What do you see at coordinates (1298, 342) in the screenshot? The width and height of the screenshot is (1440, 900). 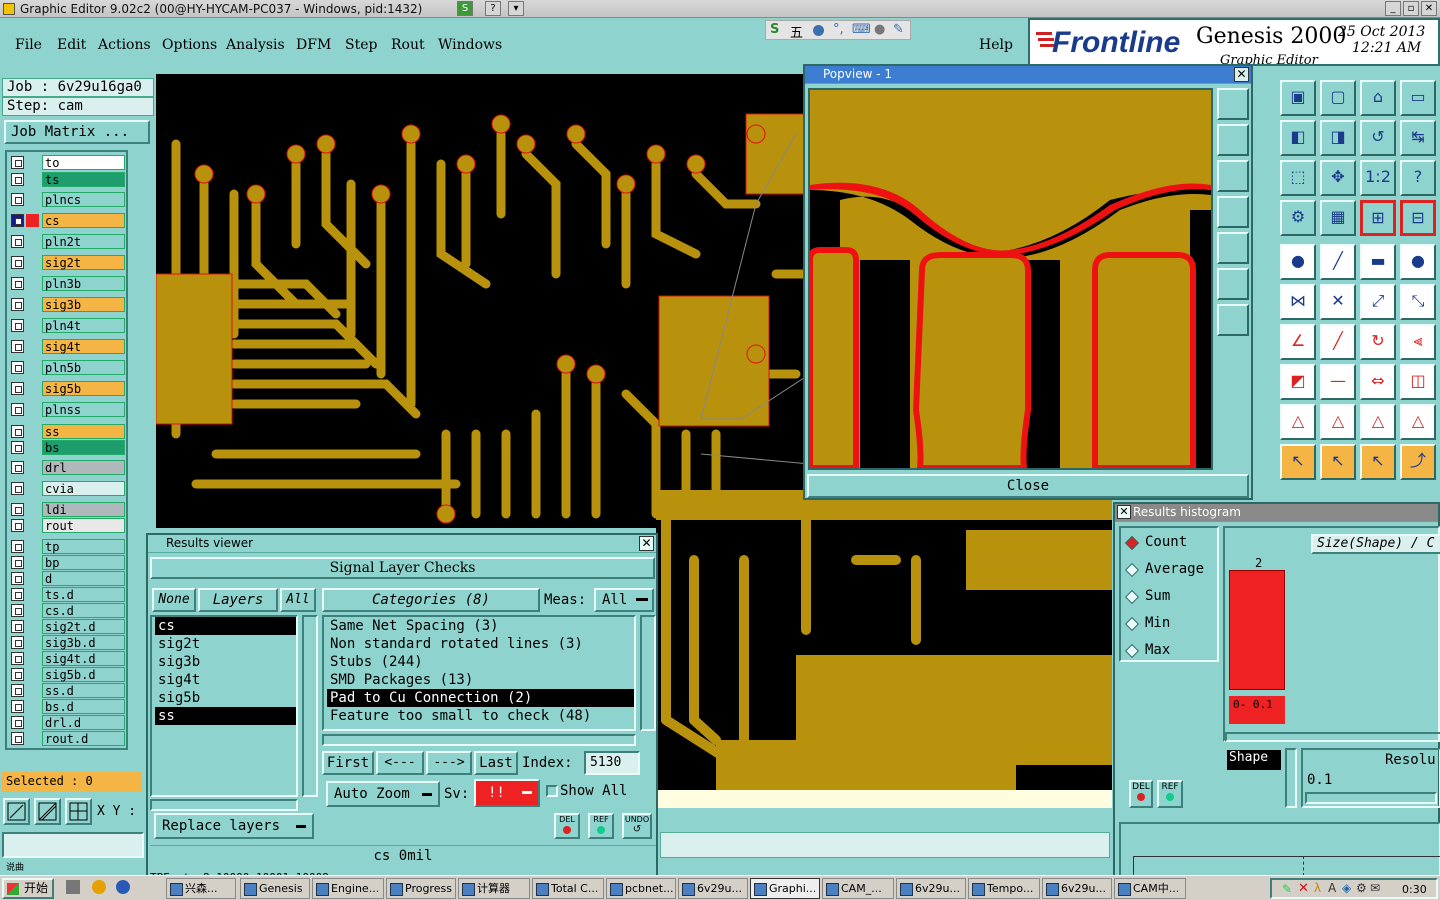 I see `angle-icon: ∠` at bounding box center [1298, 342].